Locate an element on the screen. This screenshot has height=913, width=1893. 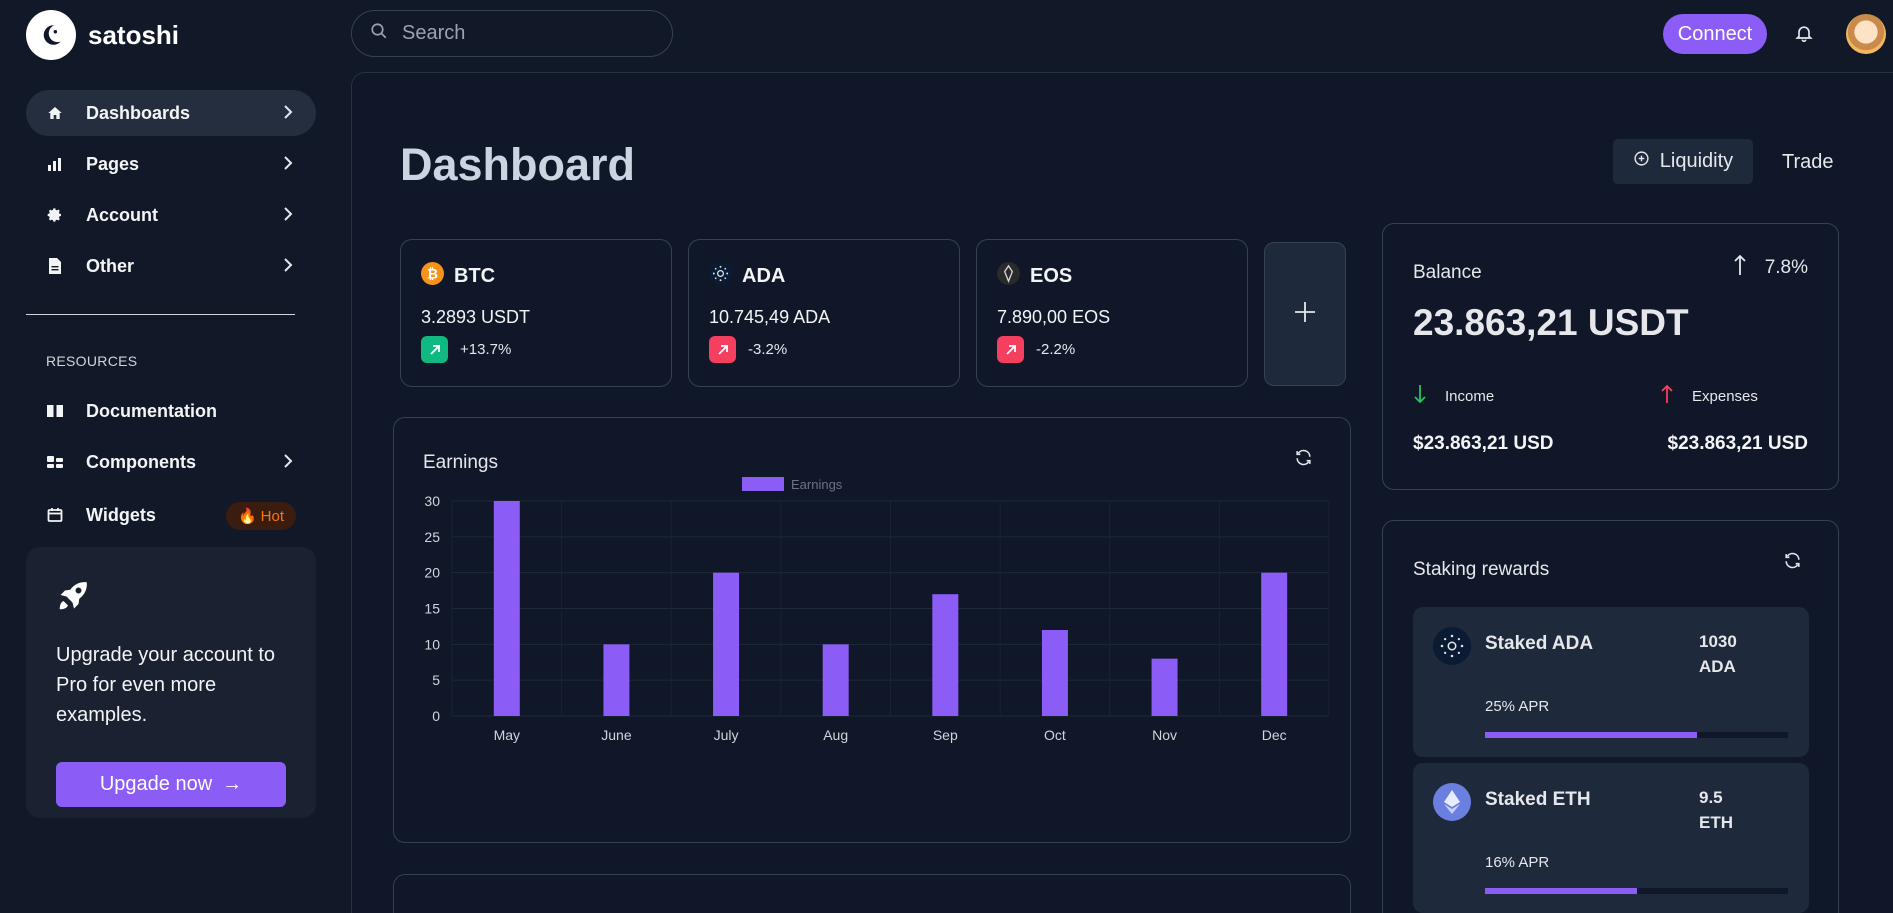
avatar is located at coordinates (1866, 34).